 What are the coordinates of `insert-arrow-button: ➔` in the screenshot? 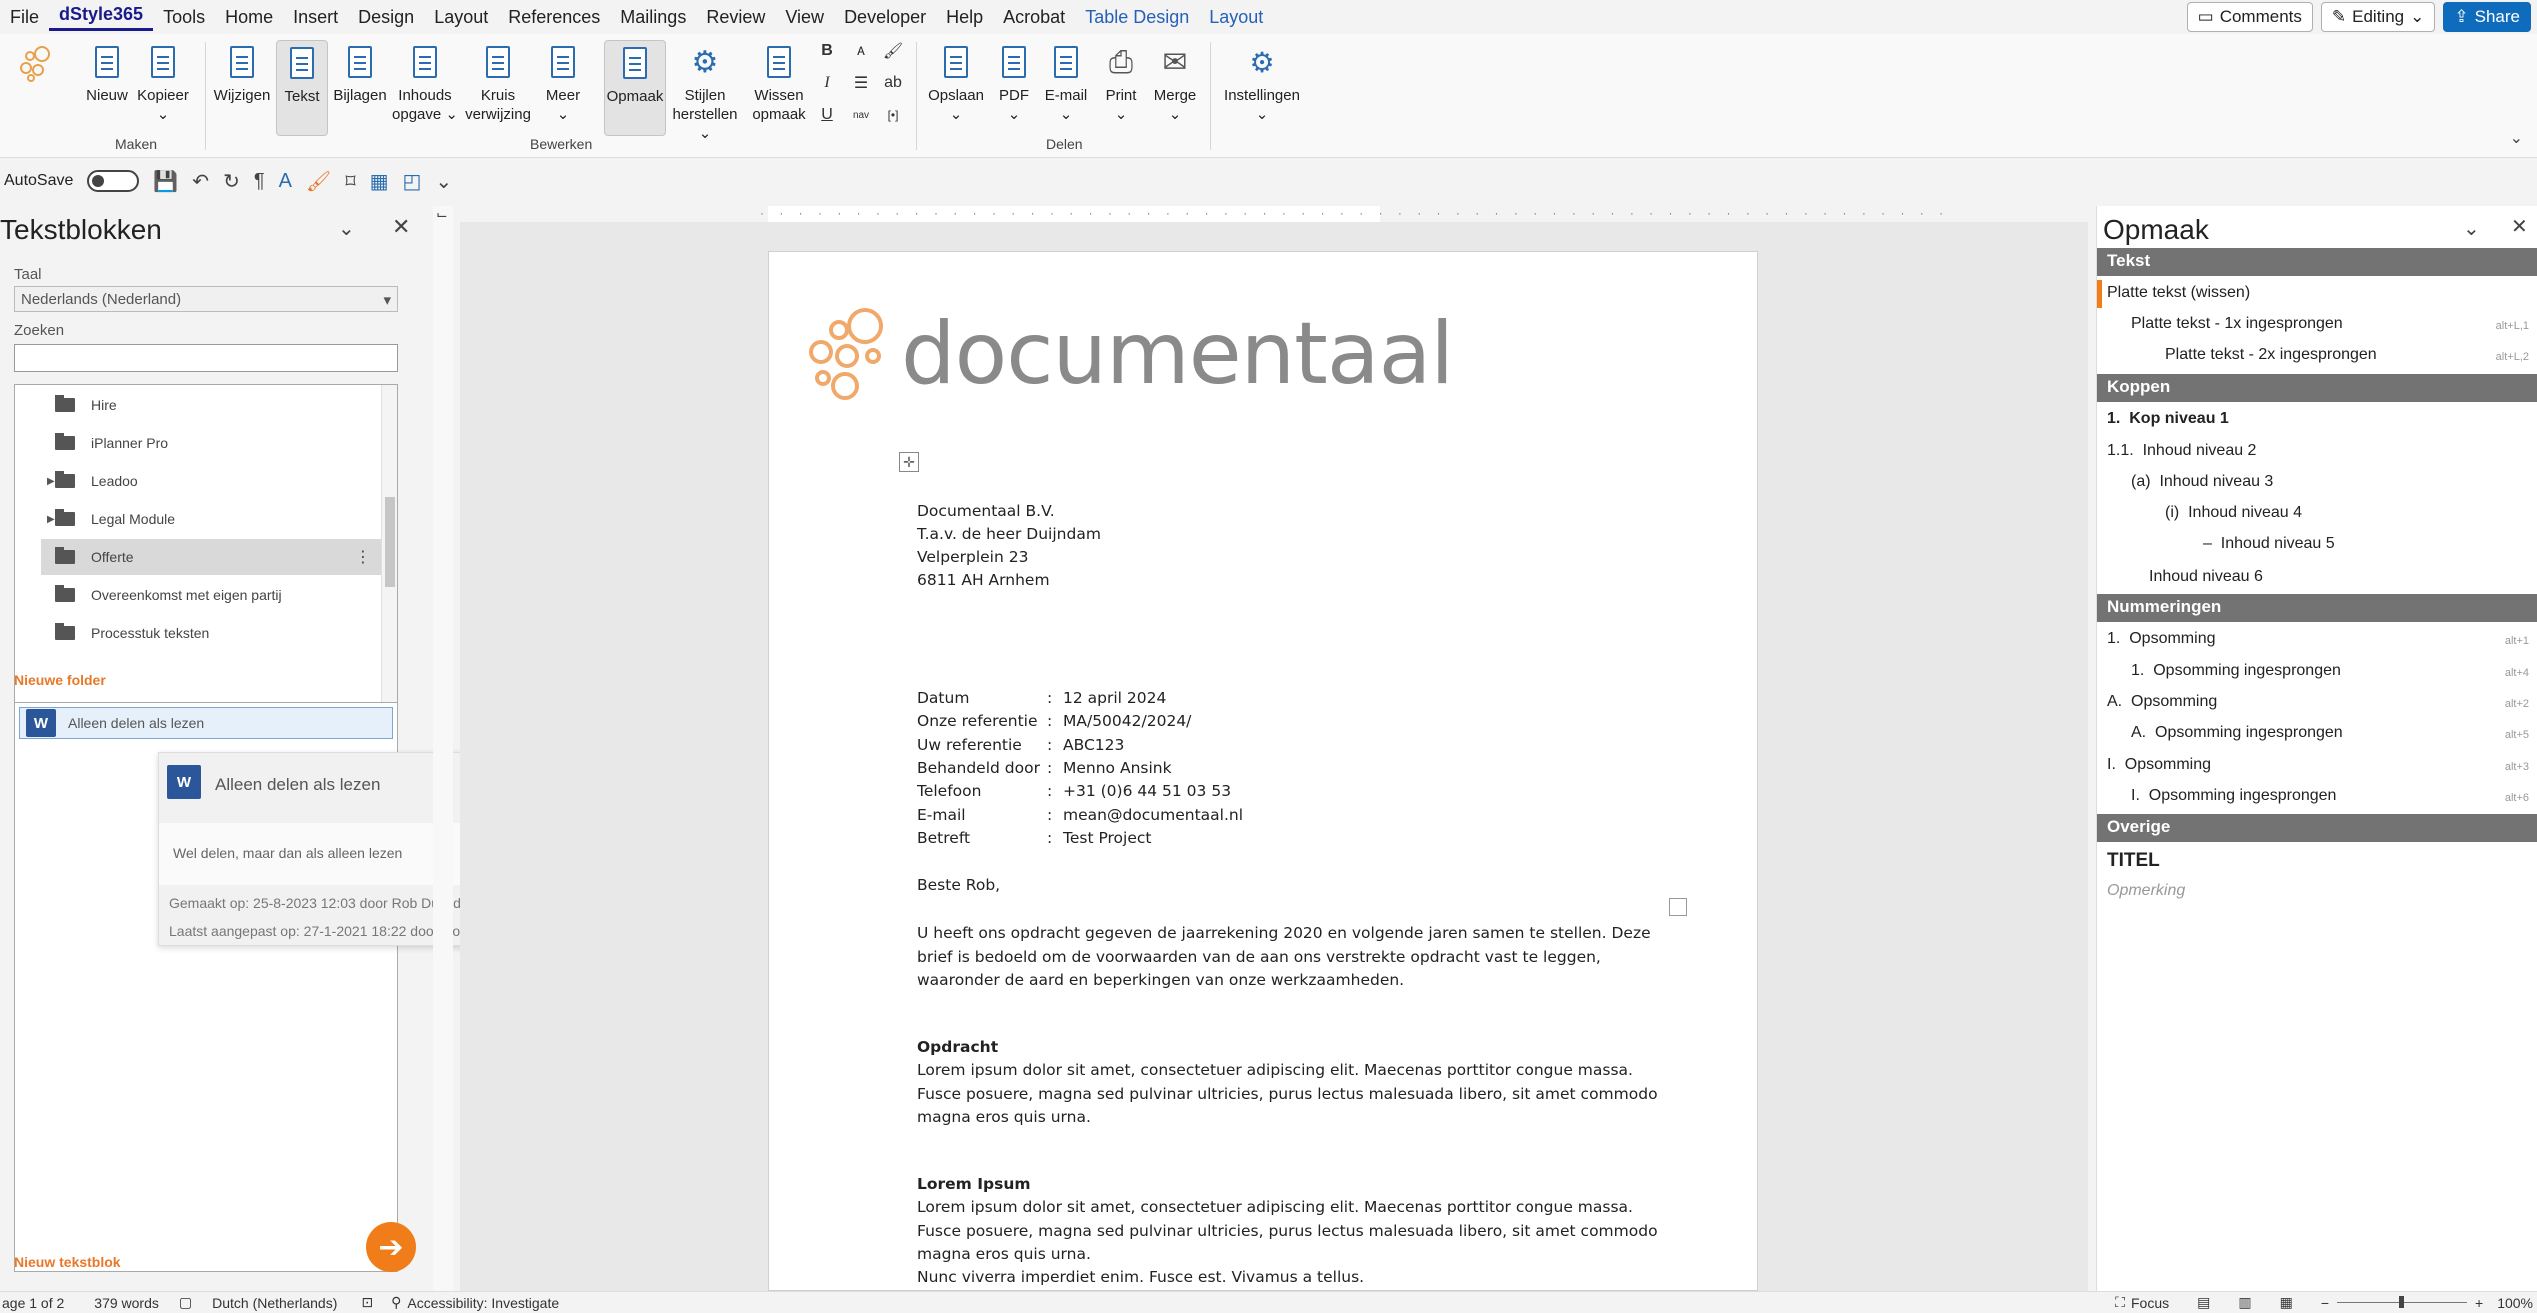 It's located at (391, 1247).